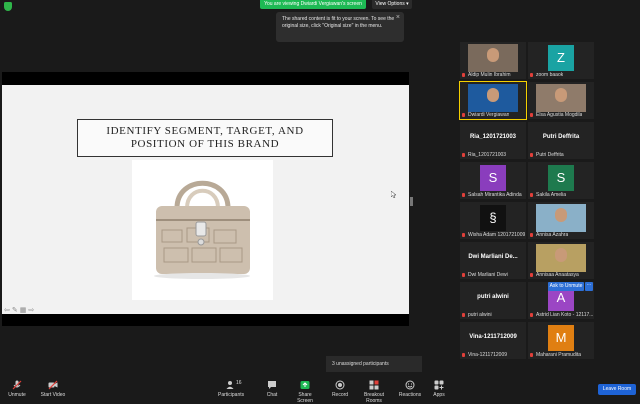 This screenshot has width=640, height=404. Describe the element at coordinates (305, 398) in the screenshot. I see `share-screen-label: Share Screen` at that location.